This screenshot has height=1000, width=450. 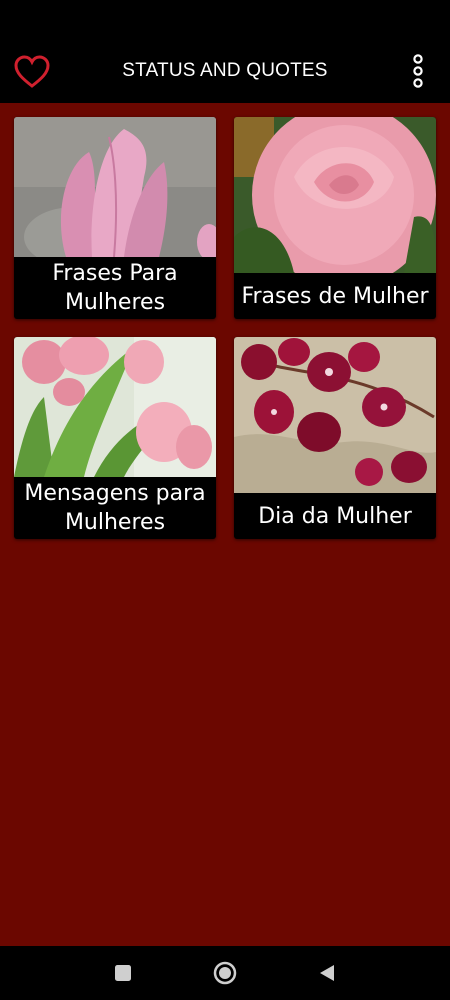 I want to click on home-circle-icon, so click(x=225, y=973).